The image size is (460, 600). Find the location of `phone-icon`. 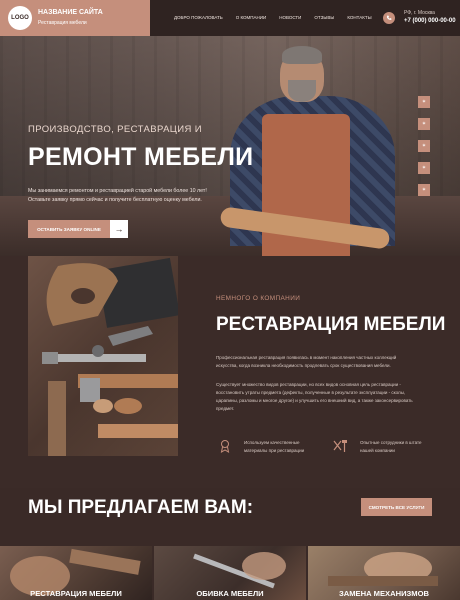

phone-icon is located at coordinates (389, 18).